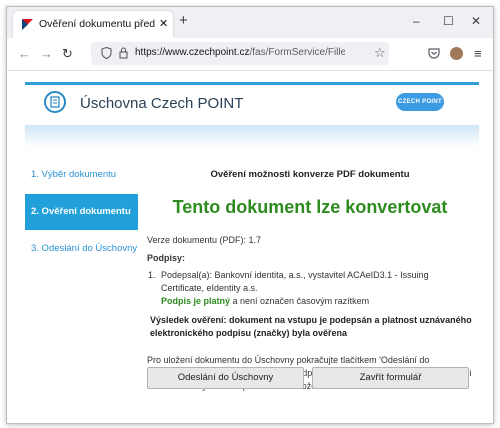  What do you see at coordinates (183, 20) in the screenshot?
I see `new-tab-button: +` at bounding box center [183, 20].